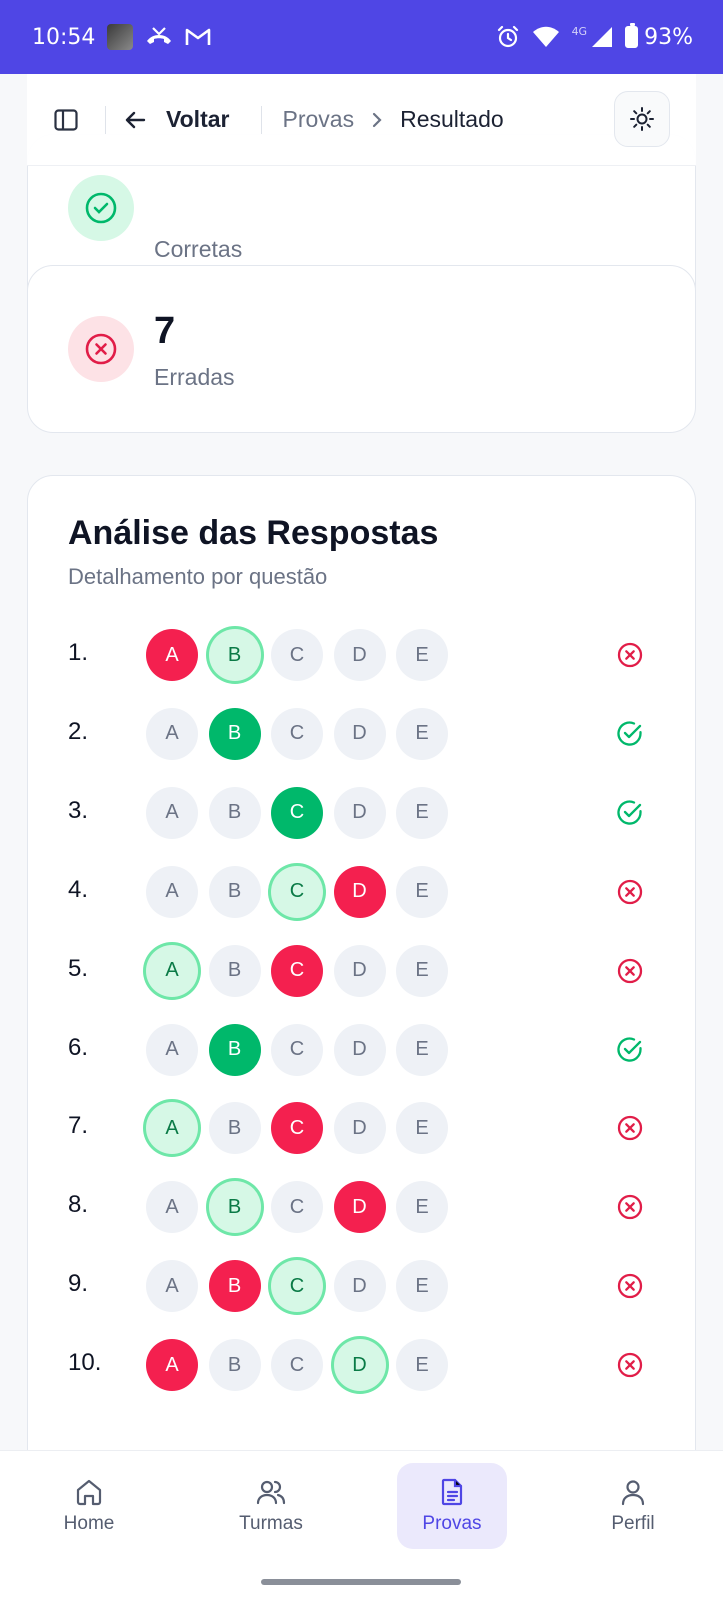  What do you see at coordinates (89, 1523) in the screenshot?
I see `nav-home-label: Home` at bounding box center [89, 1523].